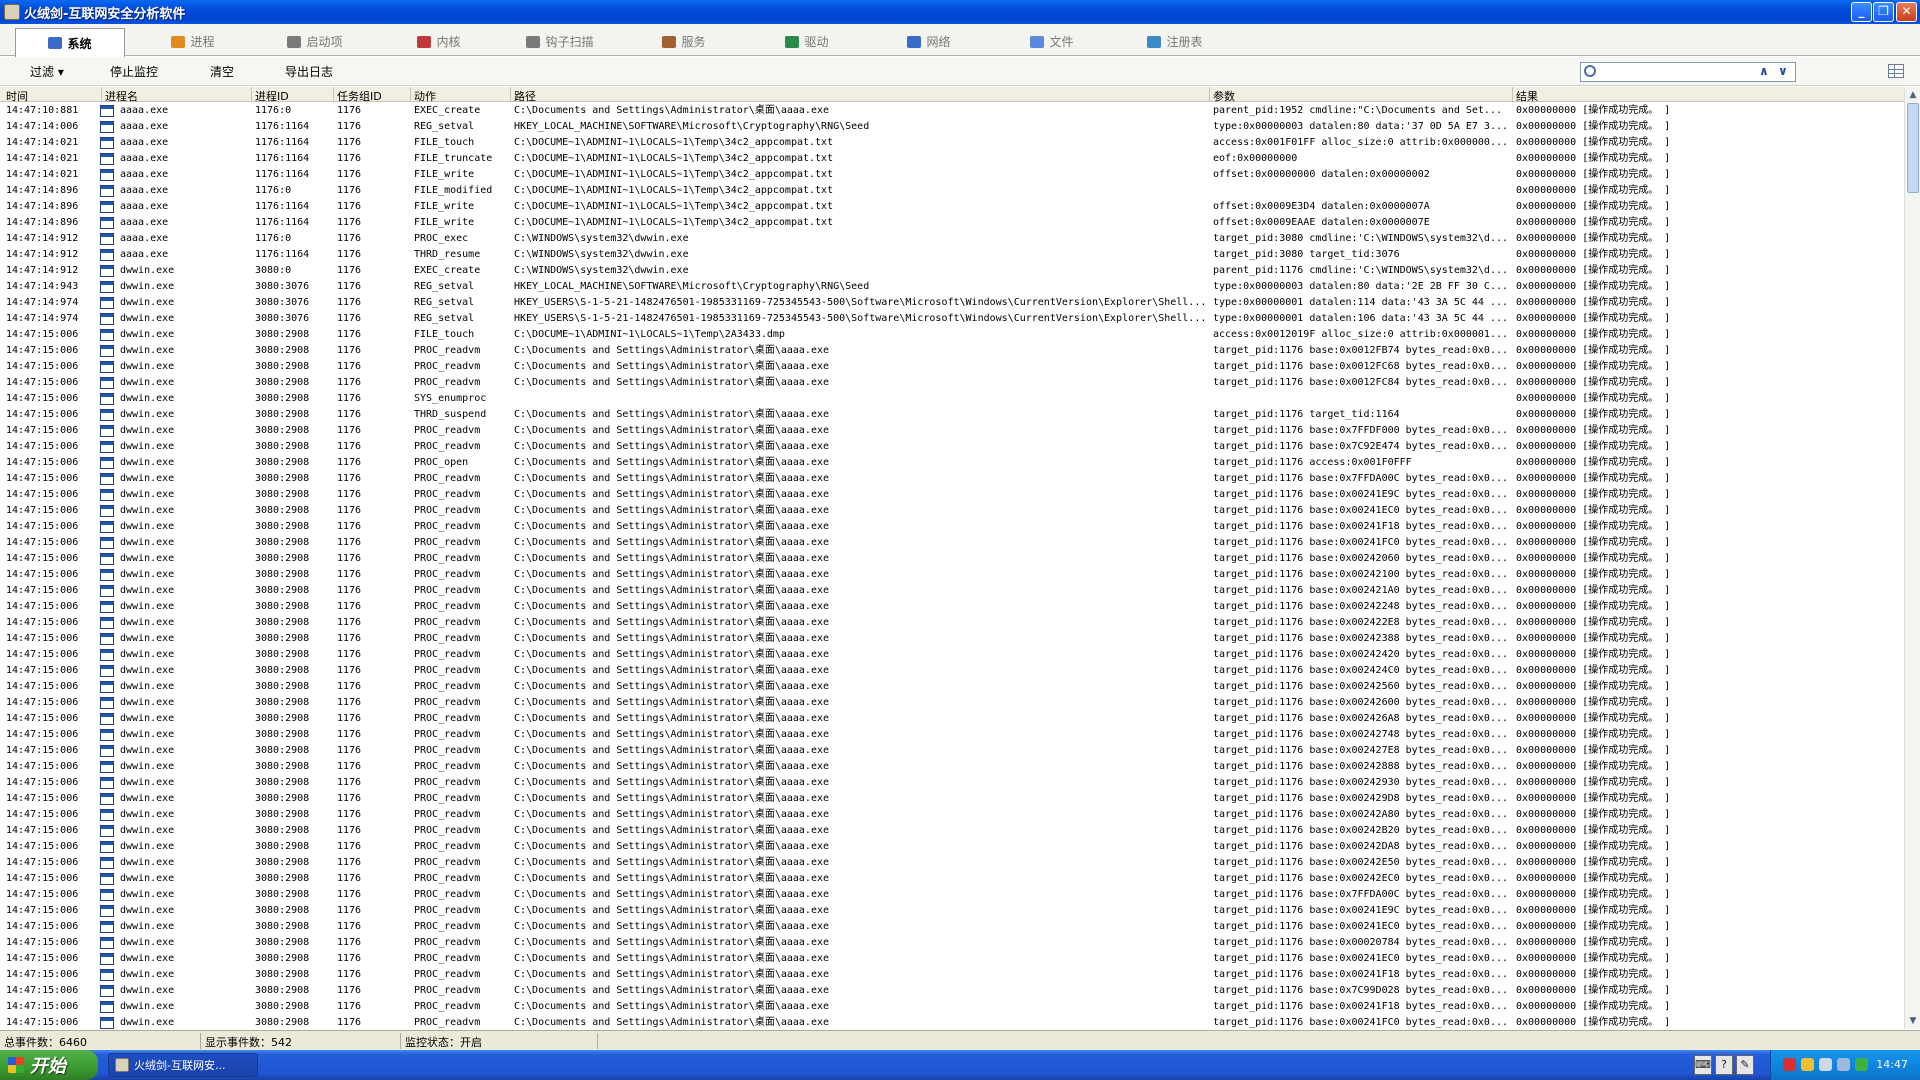 The image size is (1920, 1080). Describe the element at coordinates (1912, 558) in the screenshot. I see `vertical-scrollbar: ▲ ▼` at that location.